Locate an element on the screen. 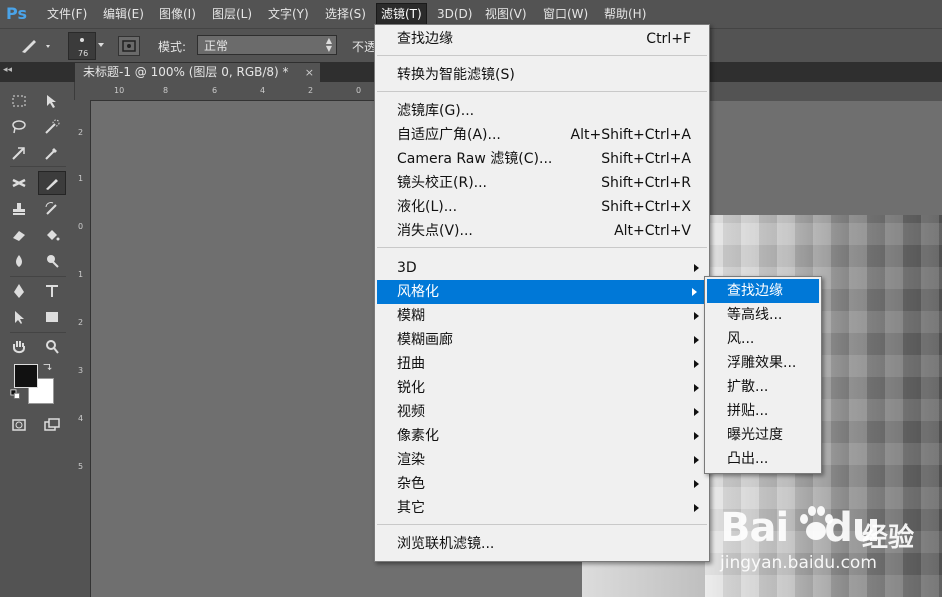  pen-tool-icon is located at coordinates (19, 291).